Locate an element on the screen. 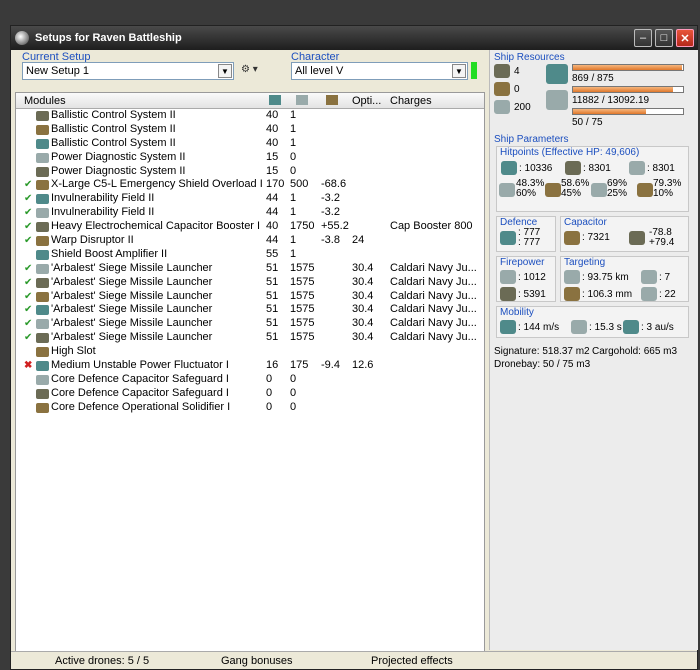 The height and width of the screenshot is (670, 700). calibration-bar-fill is located at coordinates (610, 111).